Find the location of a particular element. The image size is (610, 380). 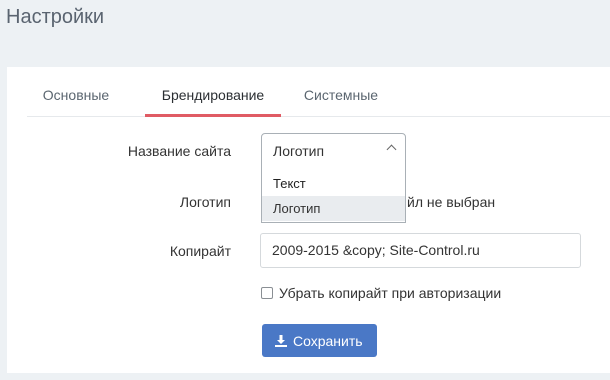

tab-branding: Брендирование is located at coordinates (213, 102).